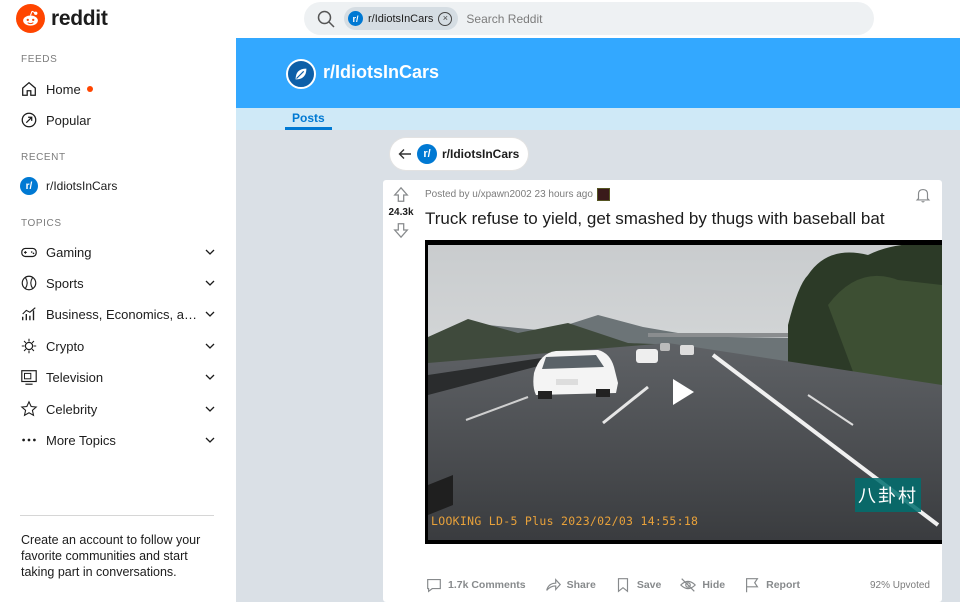  I want to click on top-bar: reddit r/ r/IdiotsInCars ×, so click(480, 19).